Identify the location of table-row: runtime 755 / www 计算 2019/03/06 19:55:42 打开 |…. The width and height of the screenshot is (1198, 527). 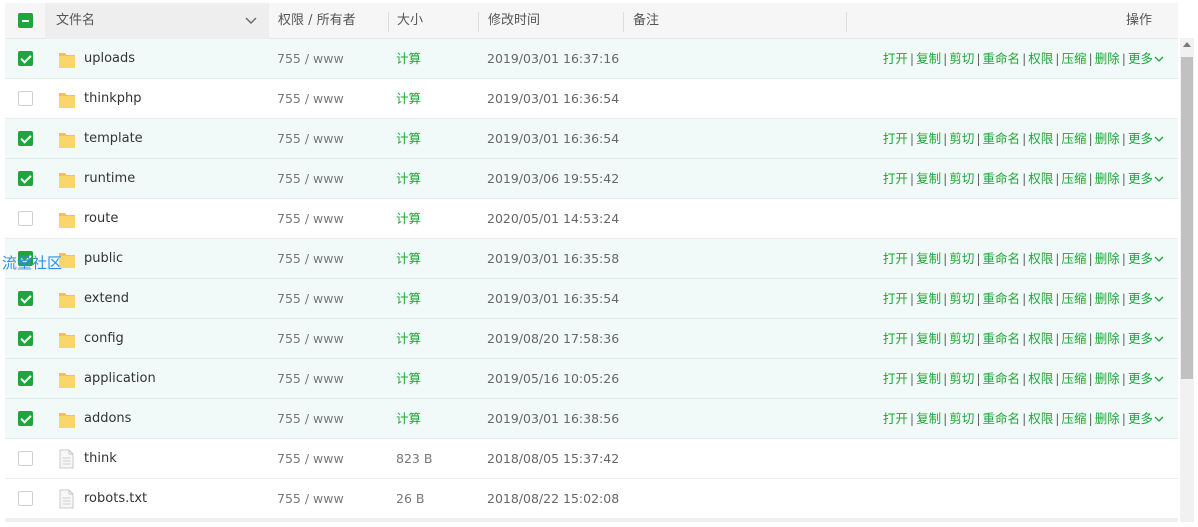
(591, 179).